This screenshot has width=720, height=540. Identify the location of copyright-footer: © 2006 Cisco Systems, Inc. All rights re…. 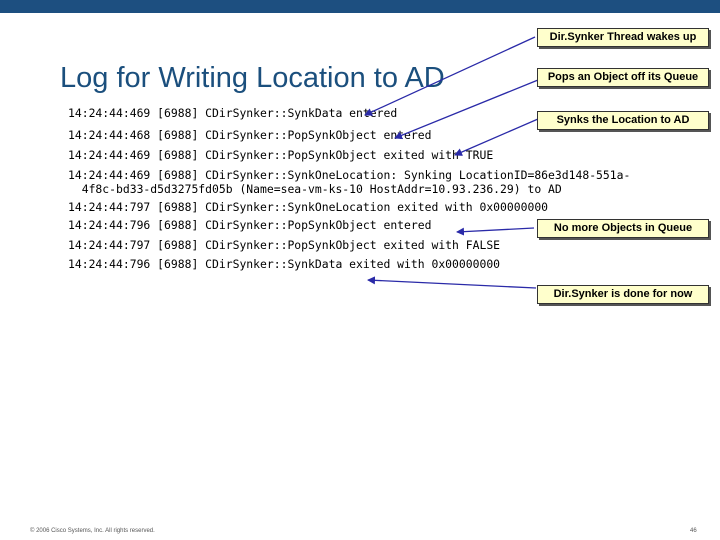
(92, 531).